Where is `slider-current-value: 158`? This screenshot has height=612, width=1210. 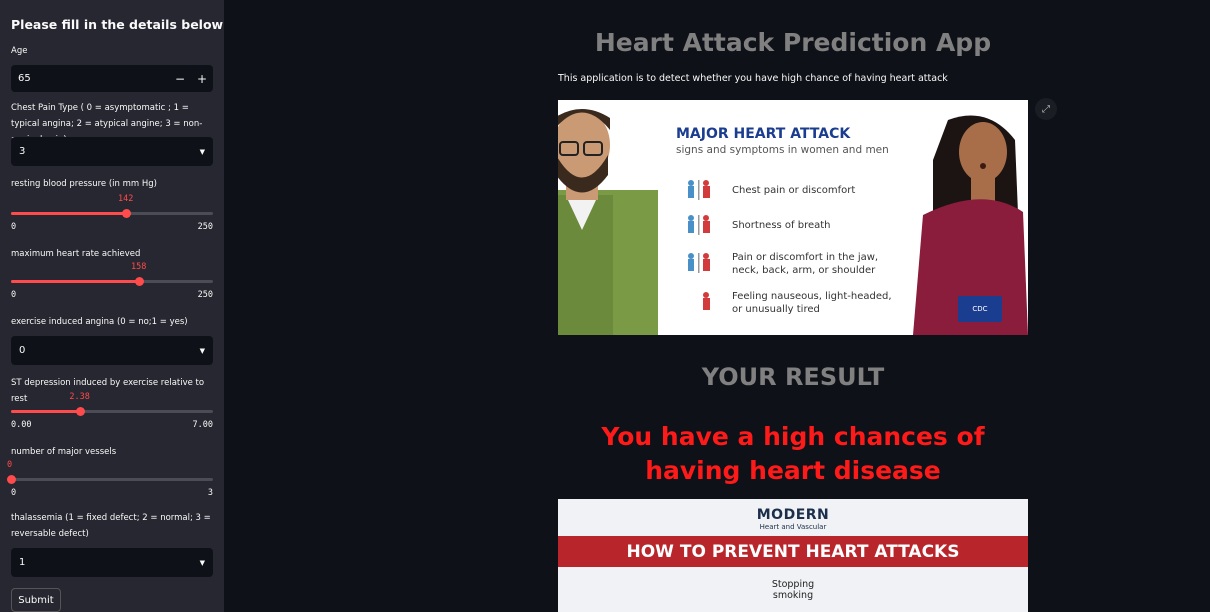
slider-current-value: 158 is located at coordinates (138, 267).